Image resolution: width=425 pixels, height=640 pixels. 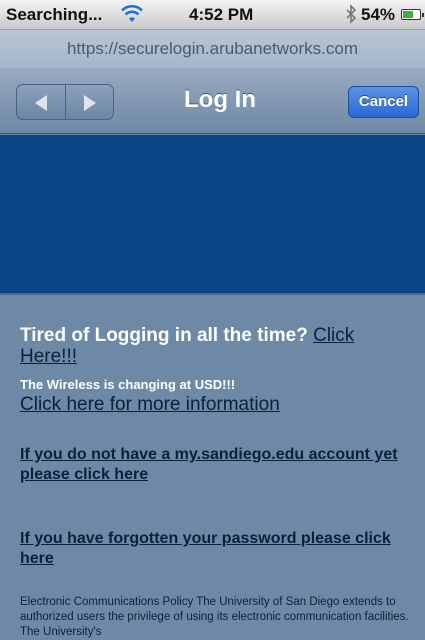 I want to click on navigation-bar: Log In Cancel, so click(x=212, y=101).